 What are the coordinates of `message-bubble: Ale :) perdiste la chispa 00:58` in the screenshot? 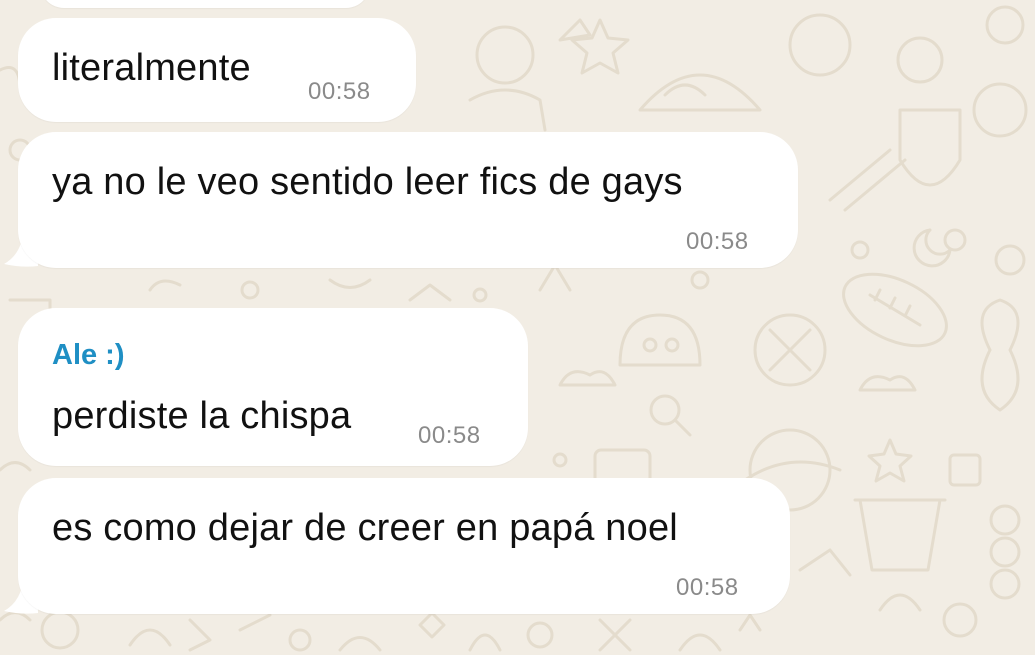 It's located at (273, 387).